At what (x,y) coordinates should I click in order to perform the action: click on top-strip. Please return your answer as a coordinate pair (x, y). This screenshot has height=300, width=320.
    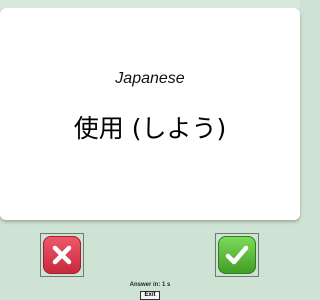
    Looking at the image, I should click on (150, 4).